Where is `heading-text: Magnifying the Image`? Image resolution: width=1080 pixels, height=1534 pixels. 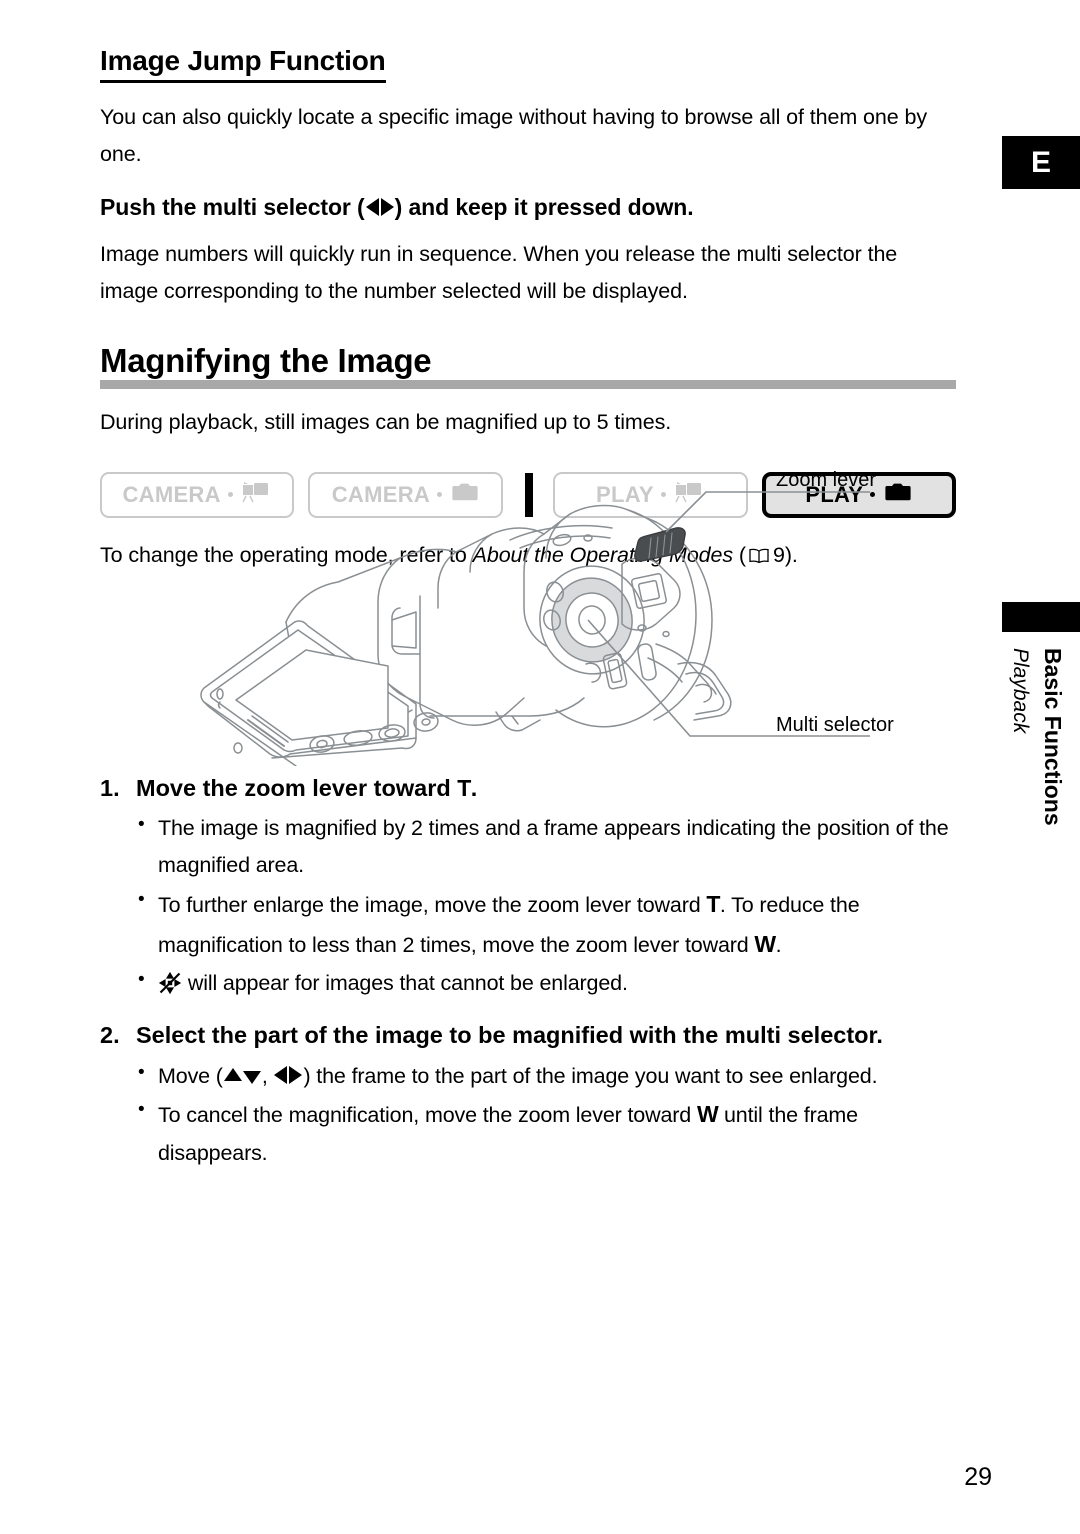 heading-text: Magnifying the Image is located at coordinates (271, 360).